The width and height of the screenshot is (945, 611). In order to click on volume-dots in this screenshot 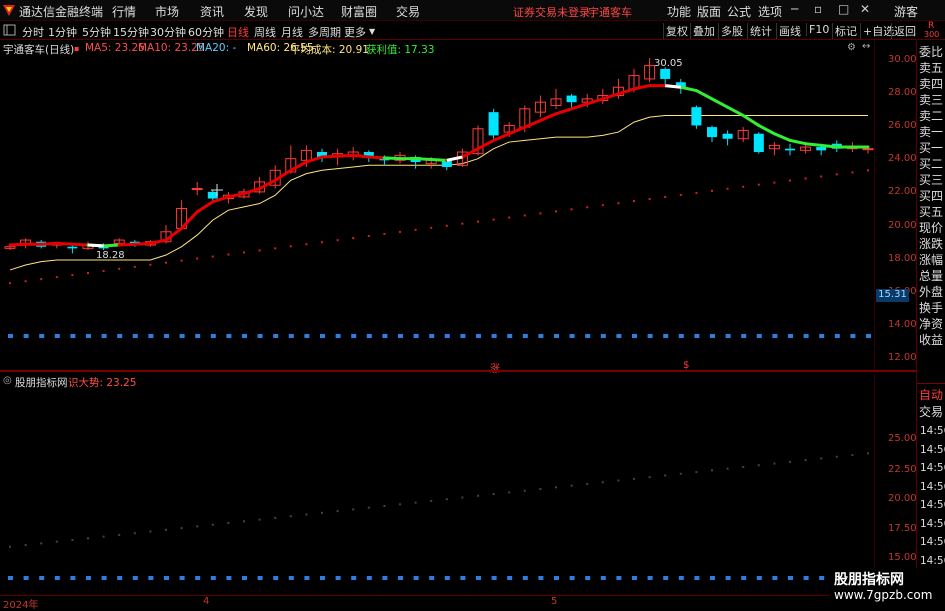, I will do `click(439, 336)`.